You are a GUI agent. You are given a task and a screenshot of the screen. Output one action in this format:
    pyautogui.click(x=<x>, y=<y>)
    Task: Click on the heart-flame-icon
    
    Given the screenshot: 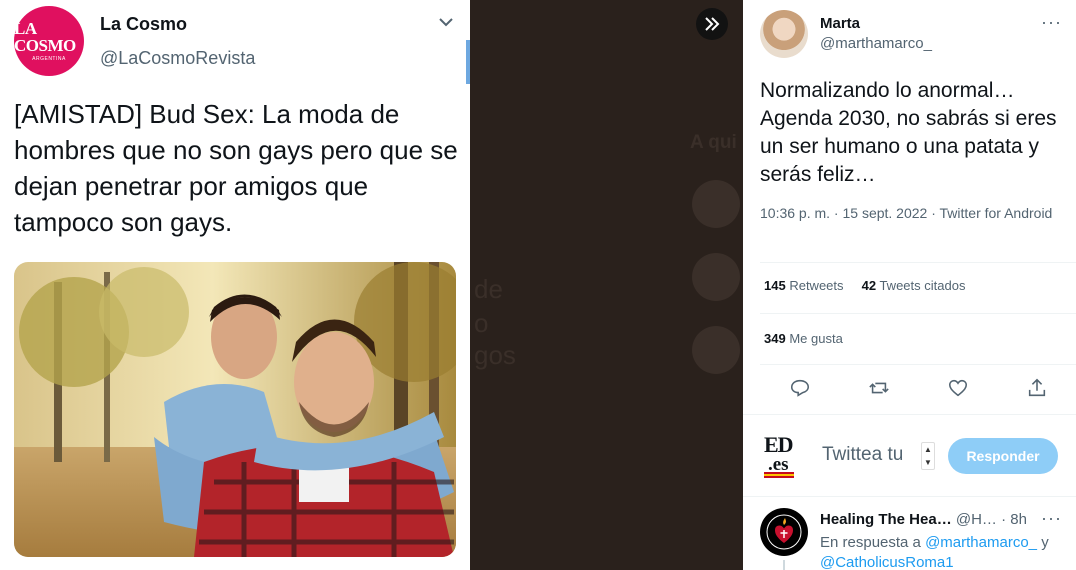 What is the action you would take?
    pyautogui.click(x=784, y=532)
    